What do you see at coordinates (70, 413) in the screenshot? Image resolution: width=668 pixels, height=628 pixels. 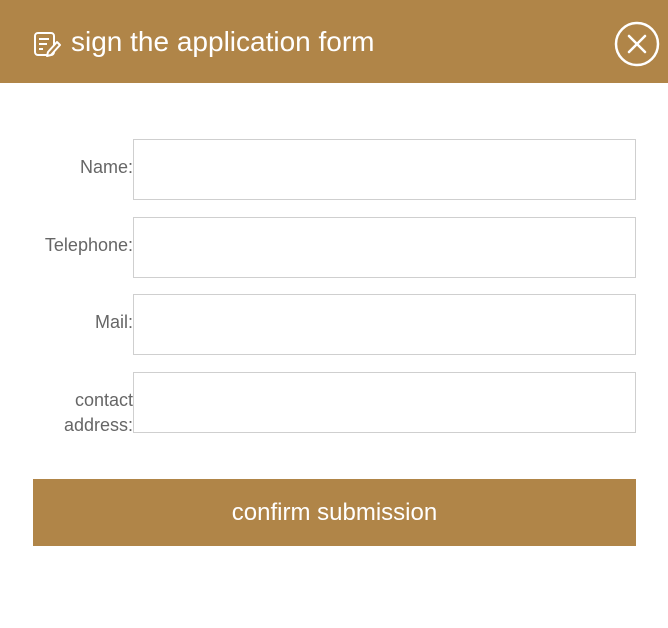 I see `contact-address-label: contact address:` at bounding box center [70, 413].